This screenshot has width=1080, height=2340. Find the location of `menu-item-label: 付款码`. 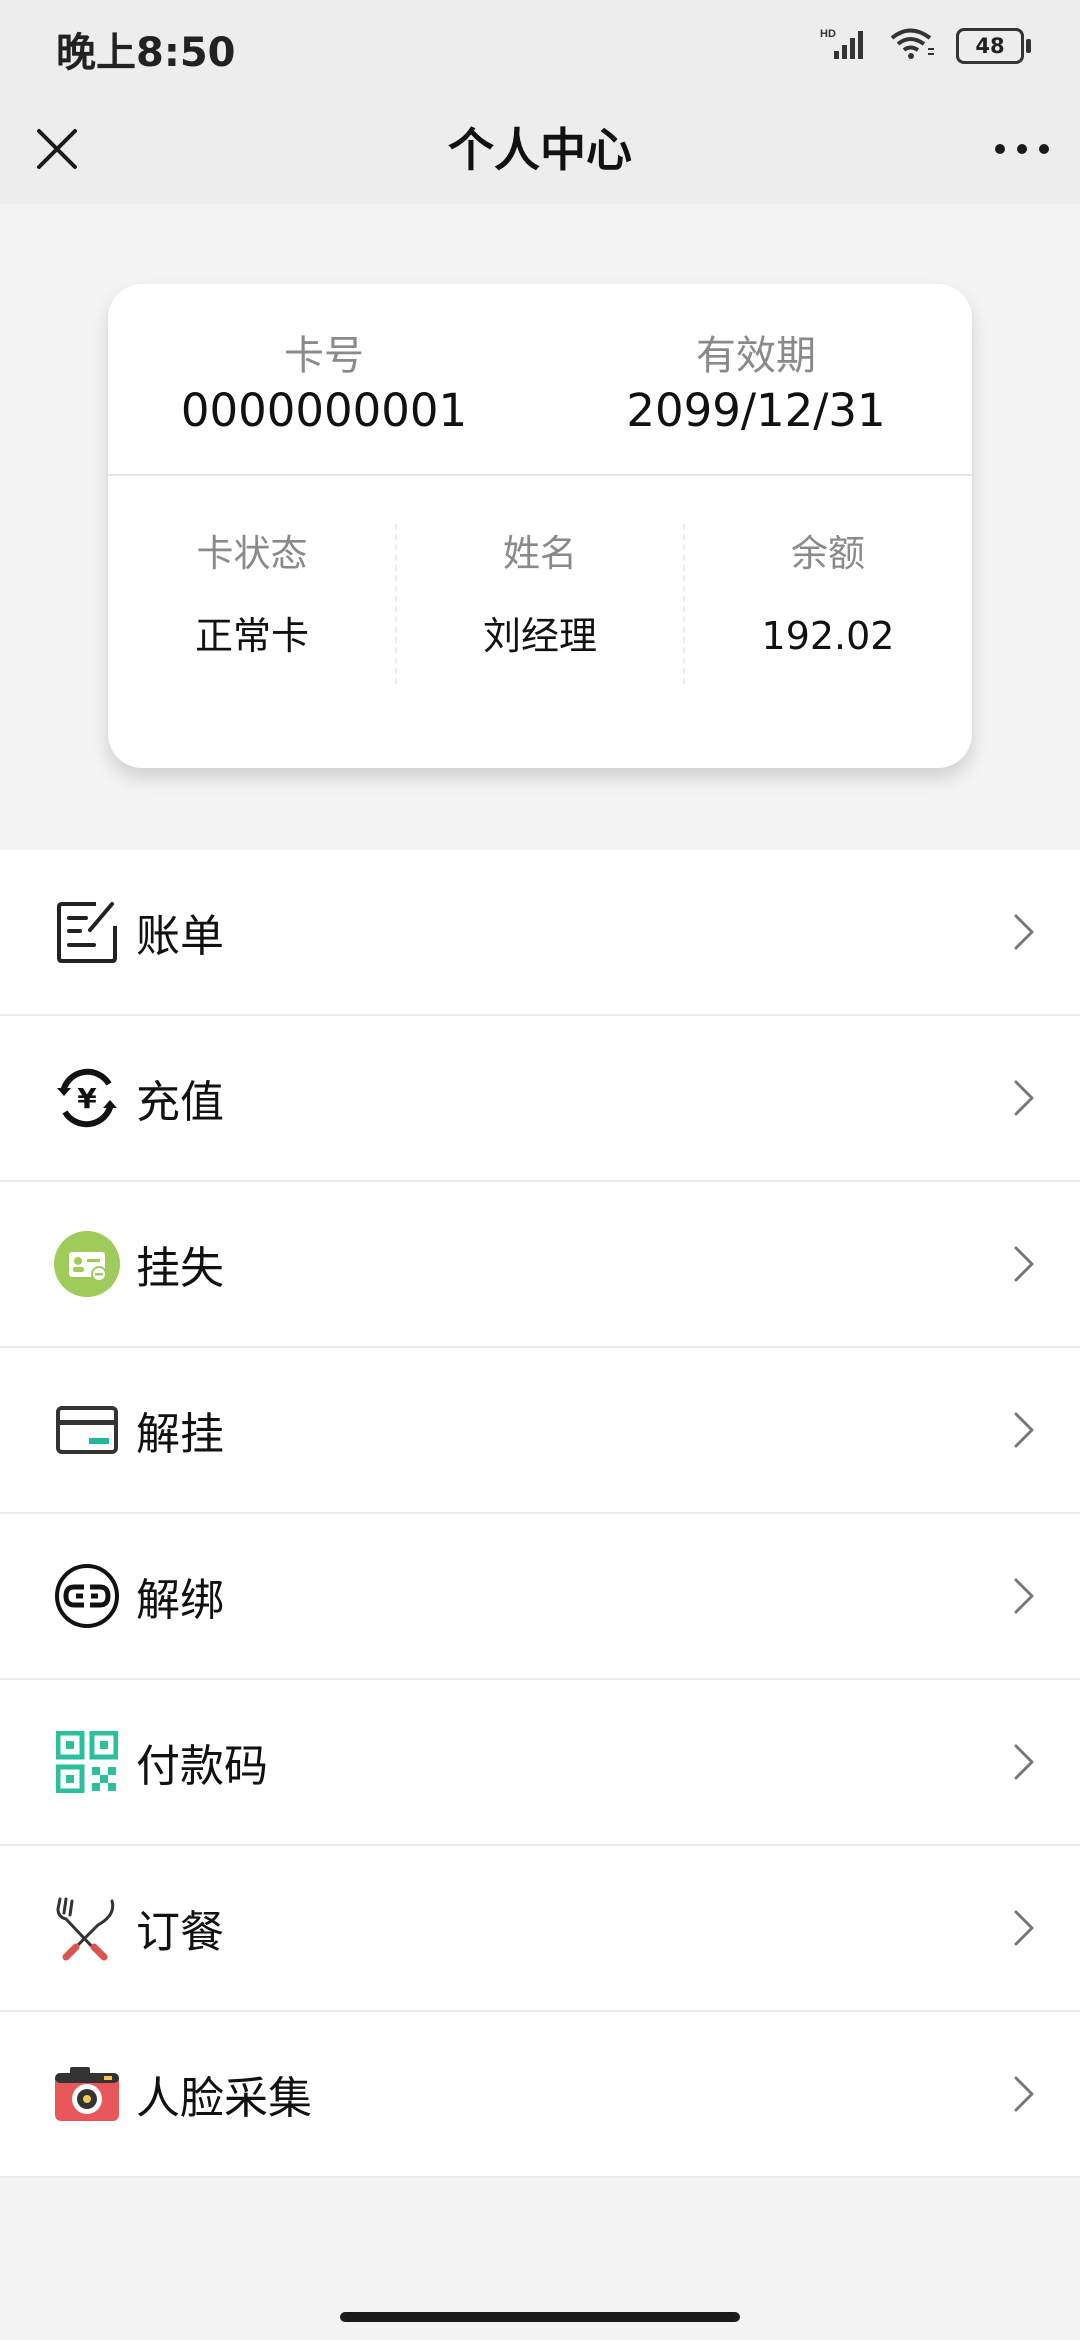

menu-item-label: 付款码 is located at coordinates (202, 1766).